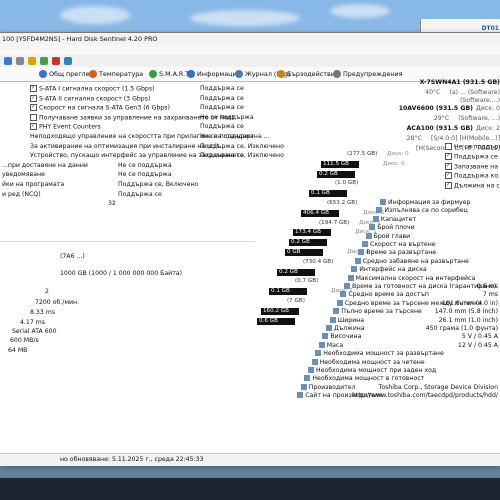 This screenshot has height=500, width=500. I want to click on feature-row: и ред (NCQ), so click(21, 195).